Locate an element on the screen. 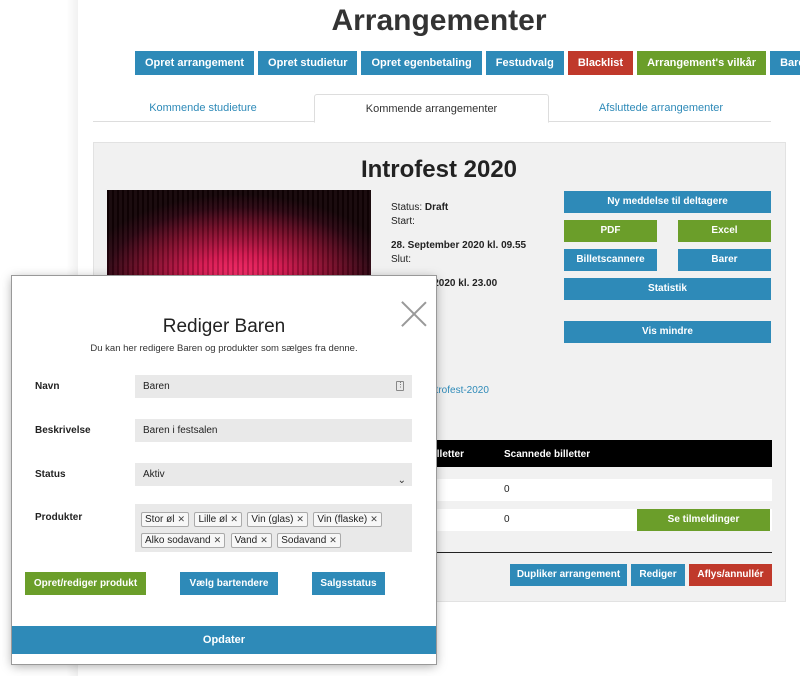 This screenshot has width=800, height=676. pdf-button: PDF is located at coordinates (610, 231).